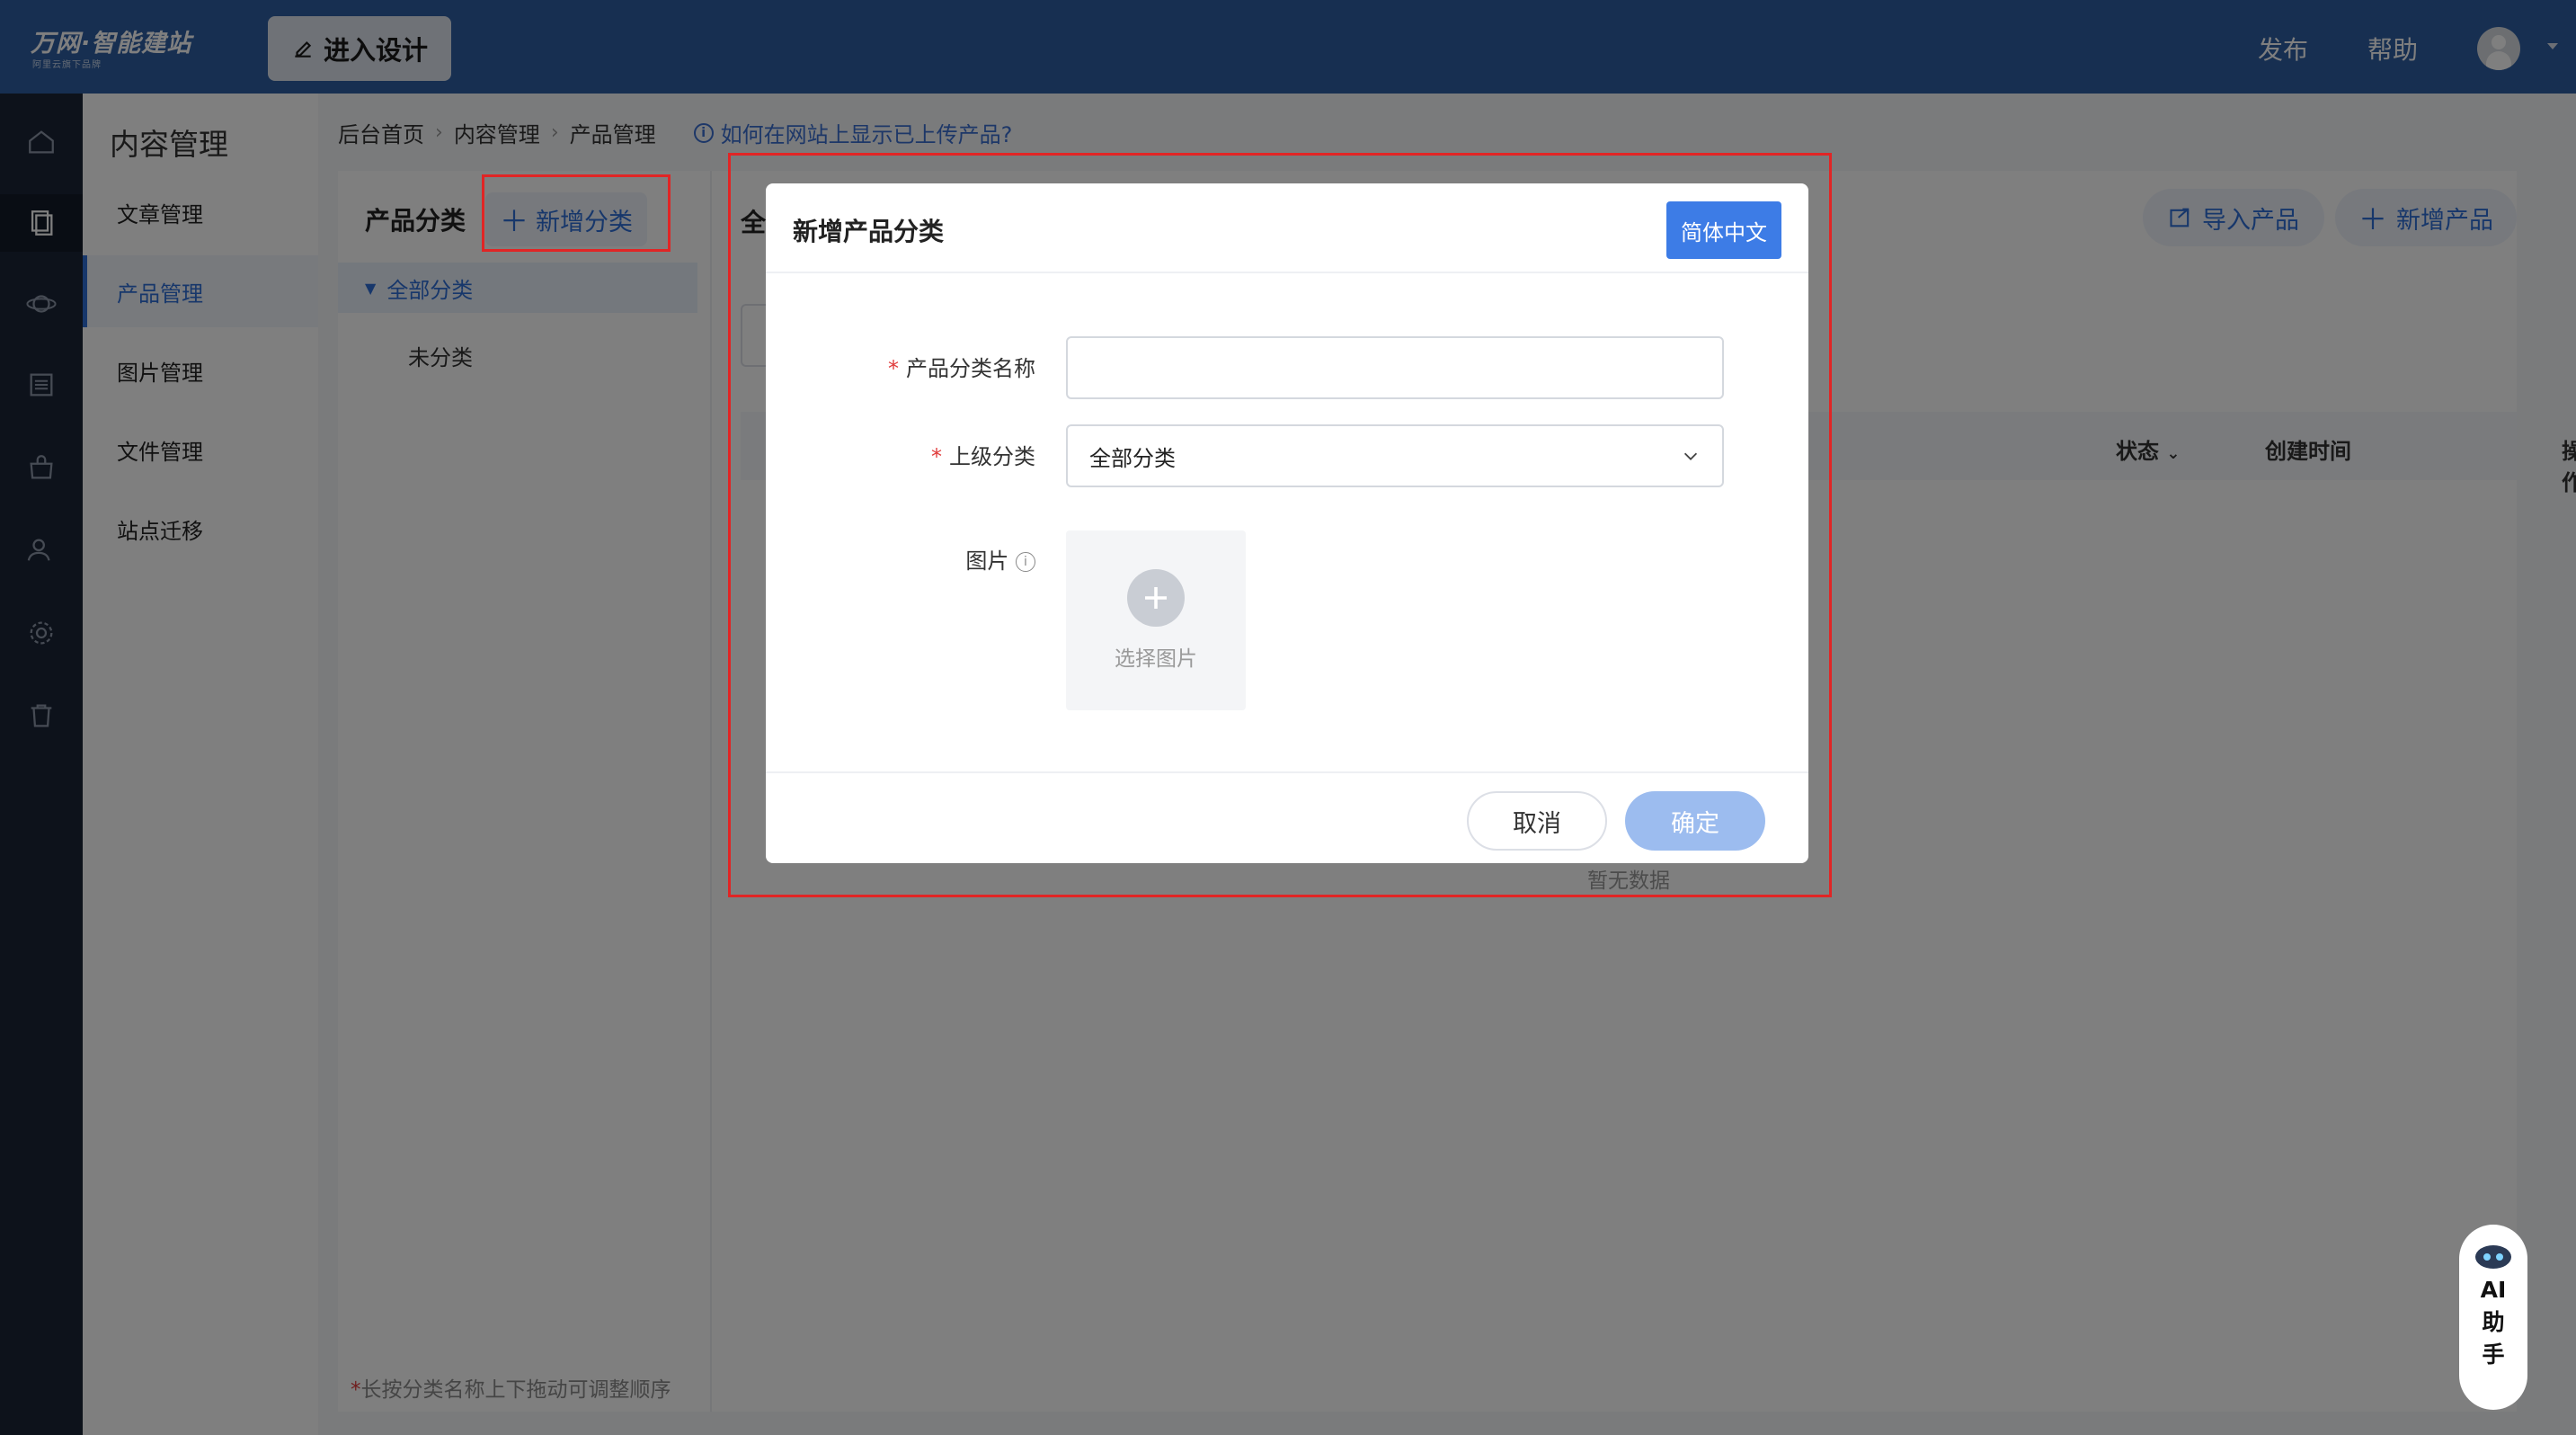 The width and height of the screenshot is (2576, 1435). Describe the element at coordinates (1156, 598) in the screenshot. I see `plus-icon` at that location.